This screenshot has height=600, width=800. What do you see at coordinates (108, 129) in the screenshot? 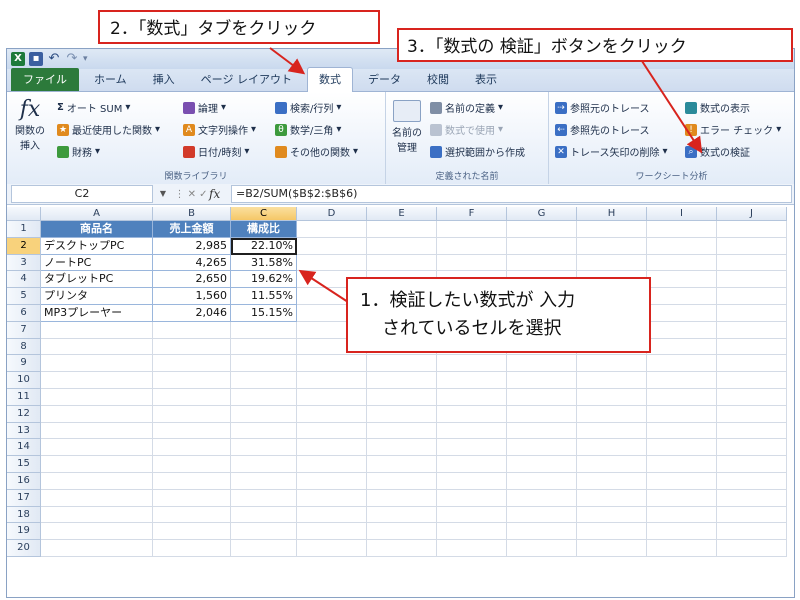
I see `recent-functions-button: ★ 最近使用した関数 ▾` at bounding box center [108, 129].